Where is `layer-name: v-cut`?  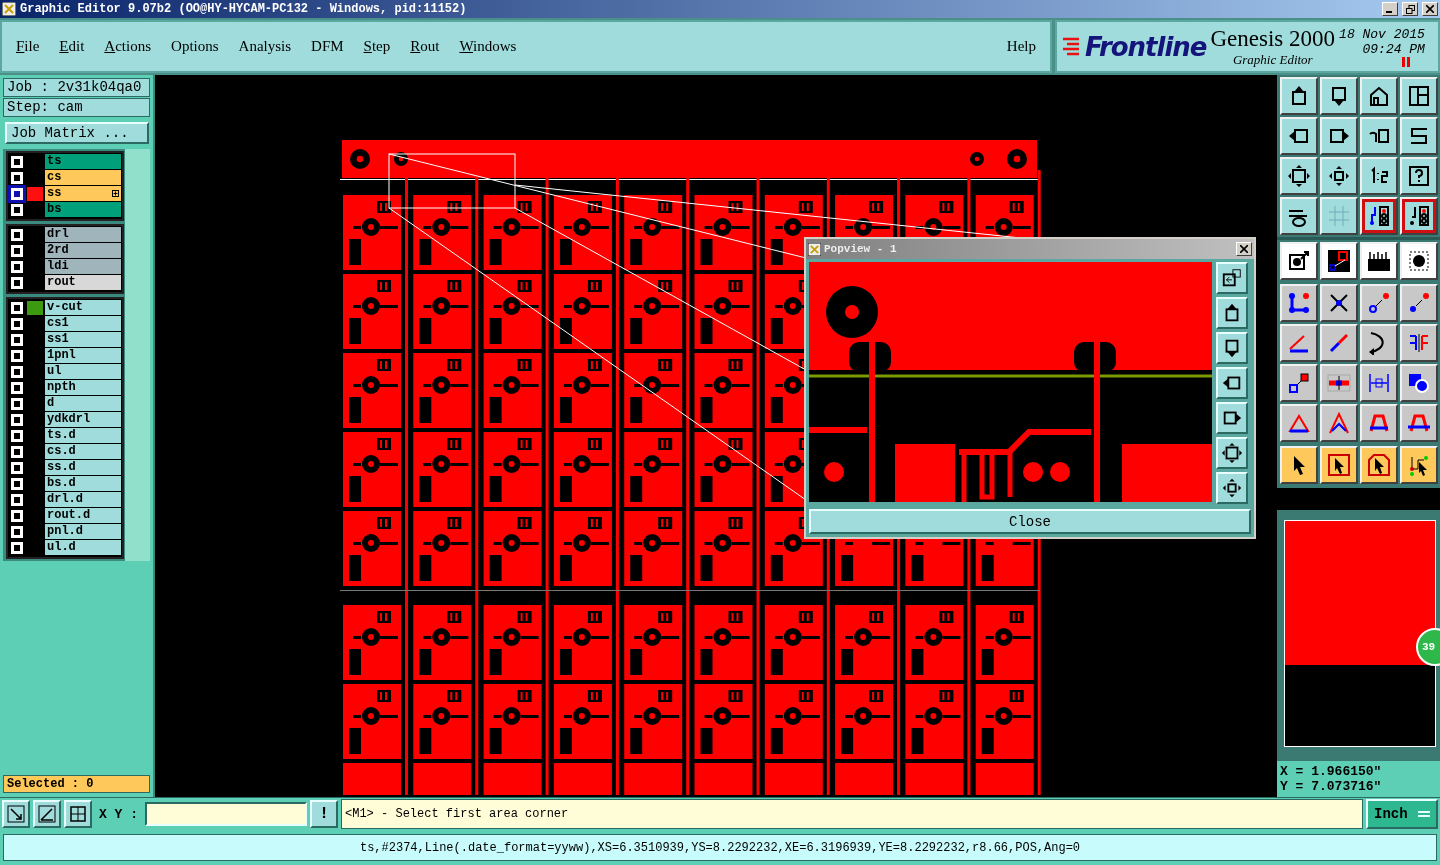
layer-name: v-cut is located at coordinates (83, 307).